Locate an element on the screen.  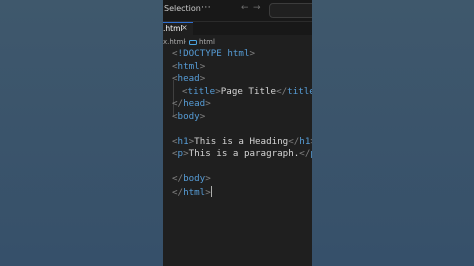
command-center-search is located at coordinates (290, 10).